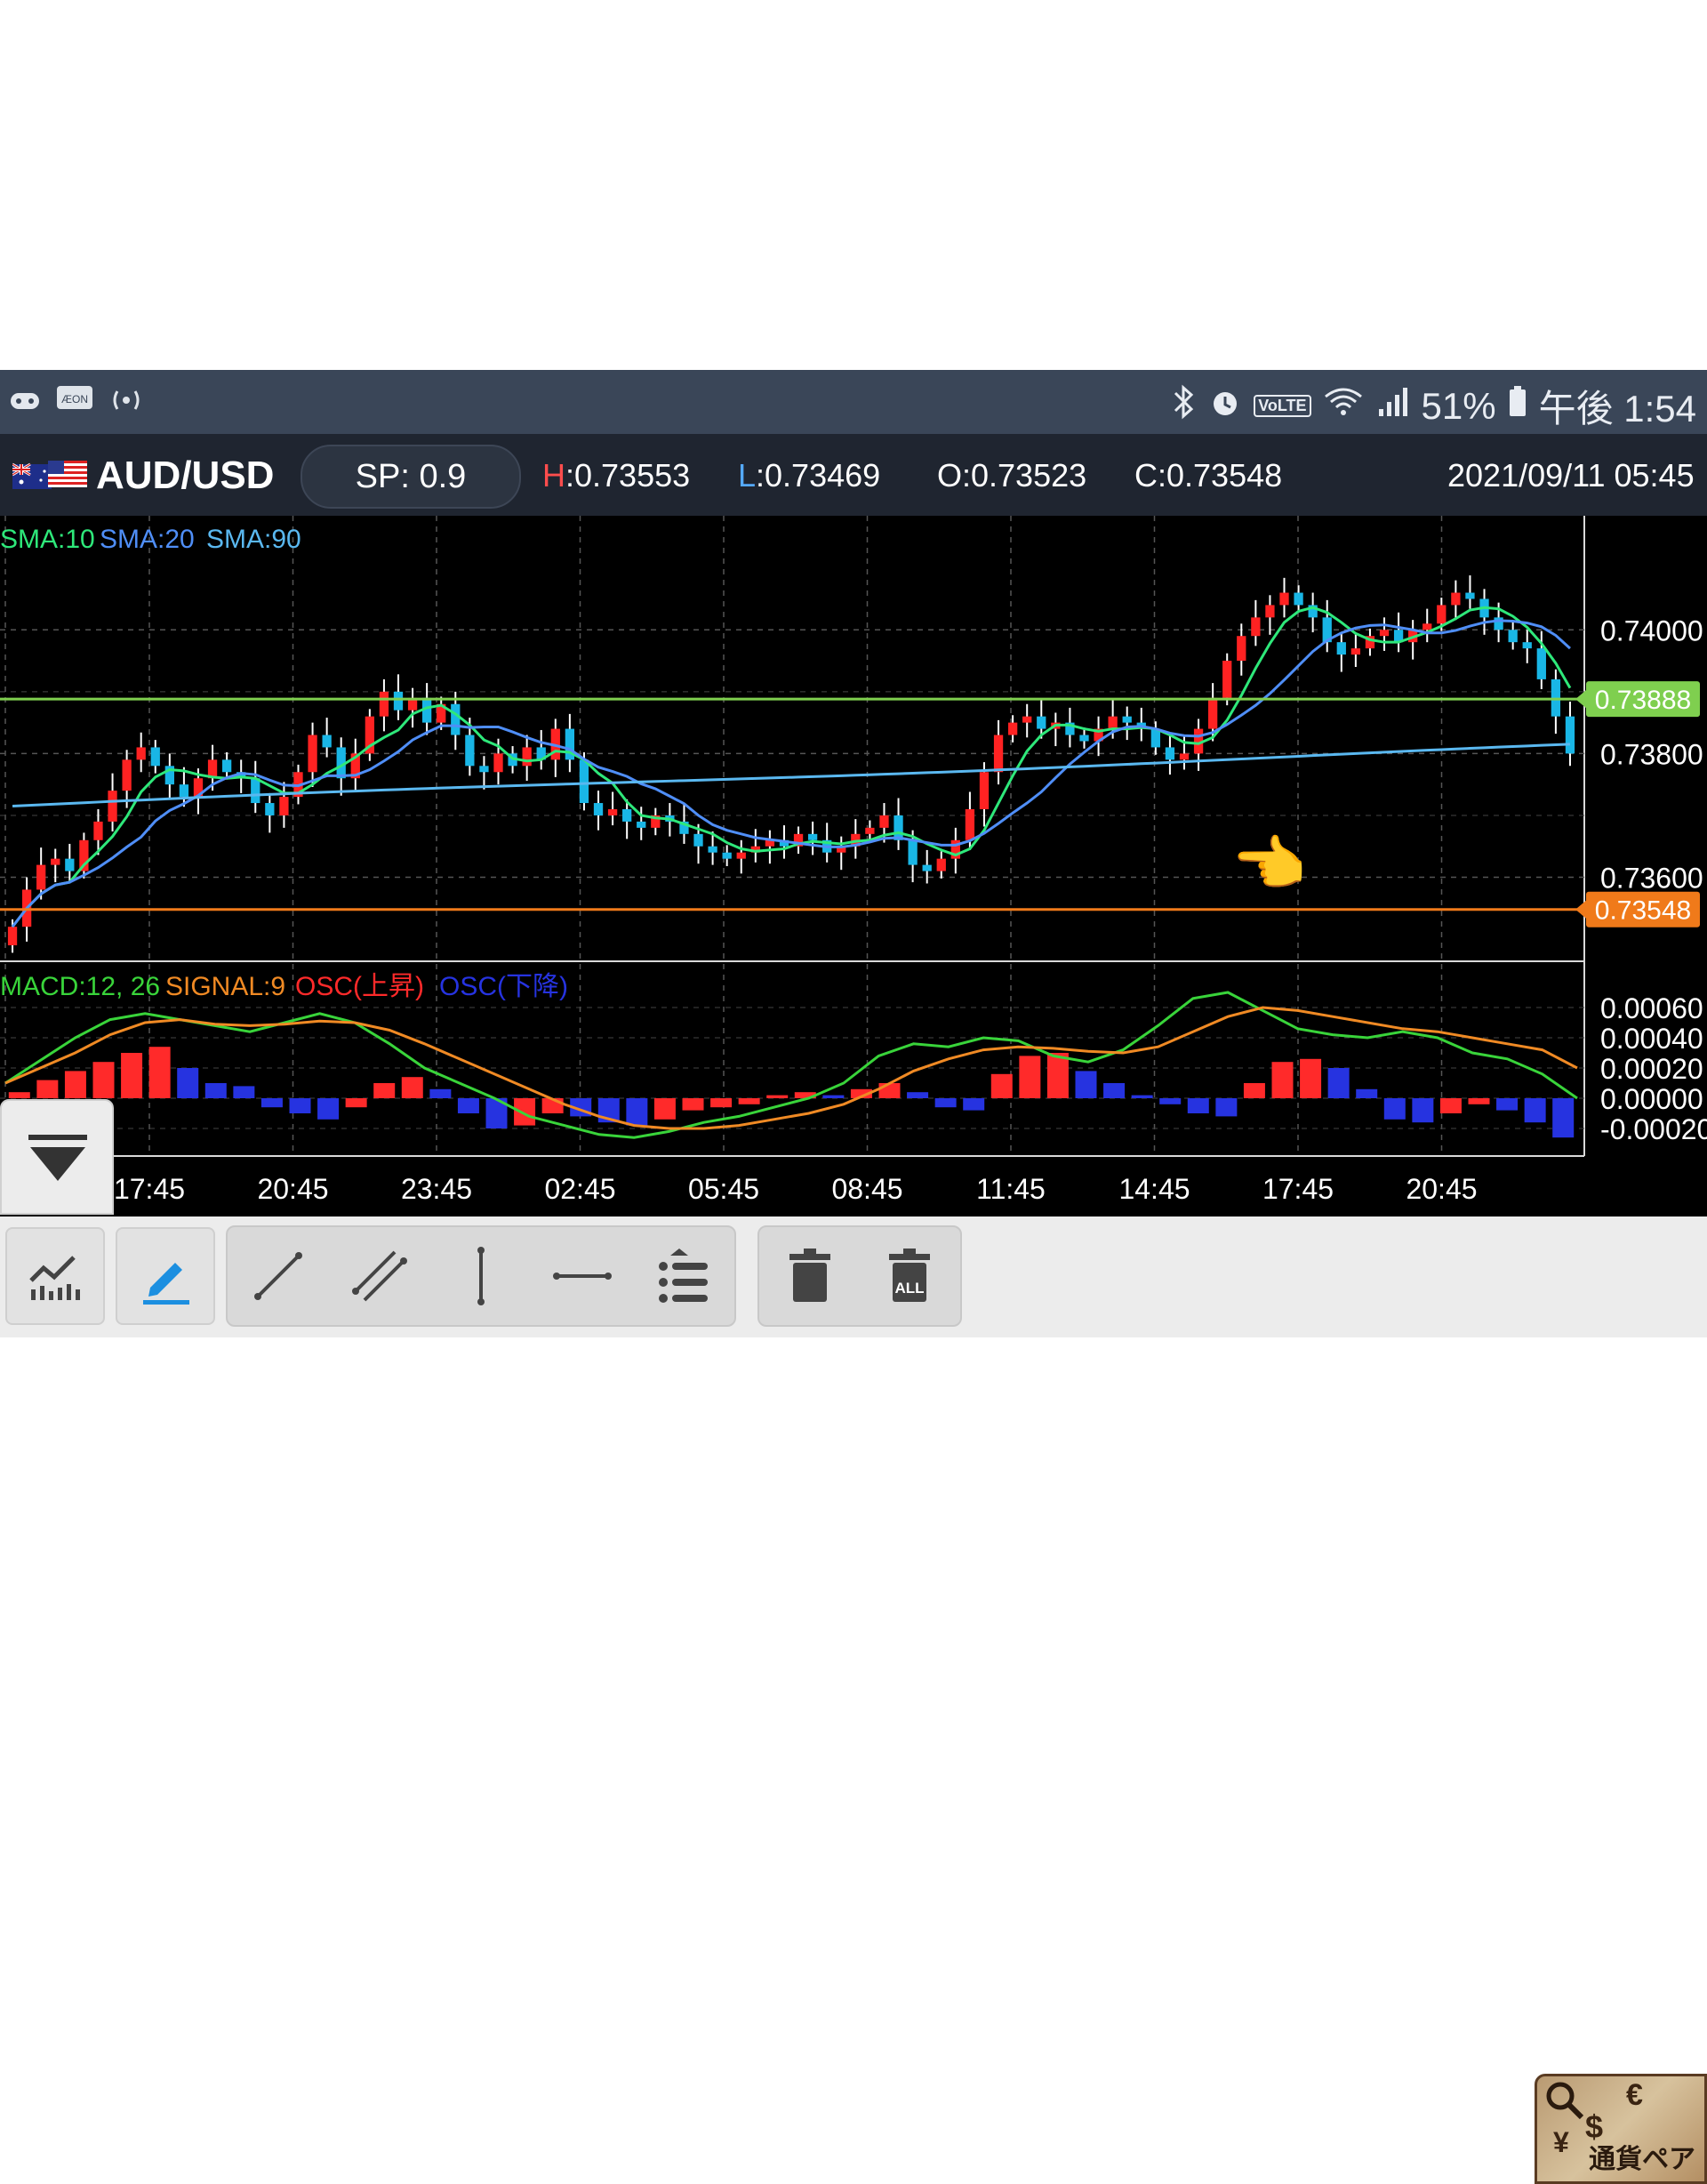 This screenshot has width=1707, height=2184. What do you see at coordinates (910, 1276) in the screenshot?
I see `delete-all-button: ALL` at bounding box center [910, 1276].